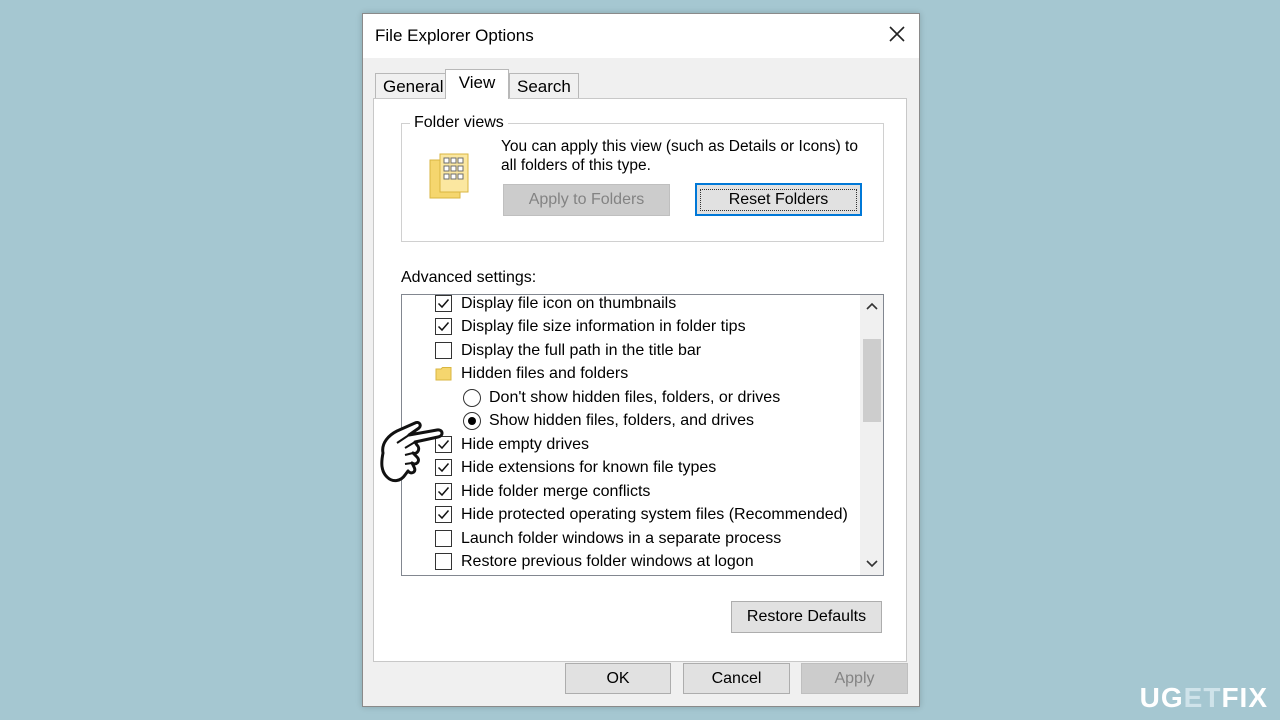 The width and height of the screenshot is (1280, 720). I want to click on pointing-hand-icon, so click(412, 452).